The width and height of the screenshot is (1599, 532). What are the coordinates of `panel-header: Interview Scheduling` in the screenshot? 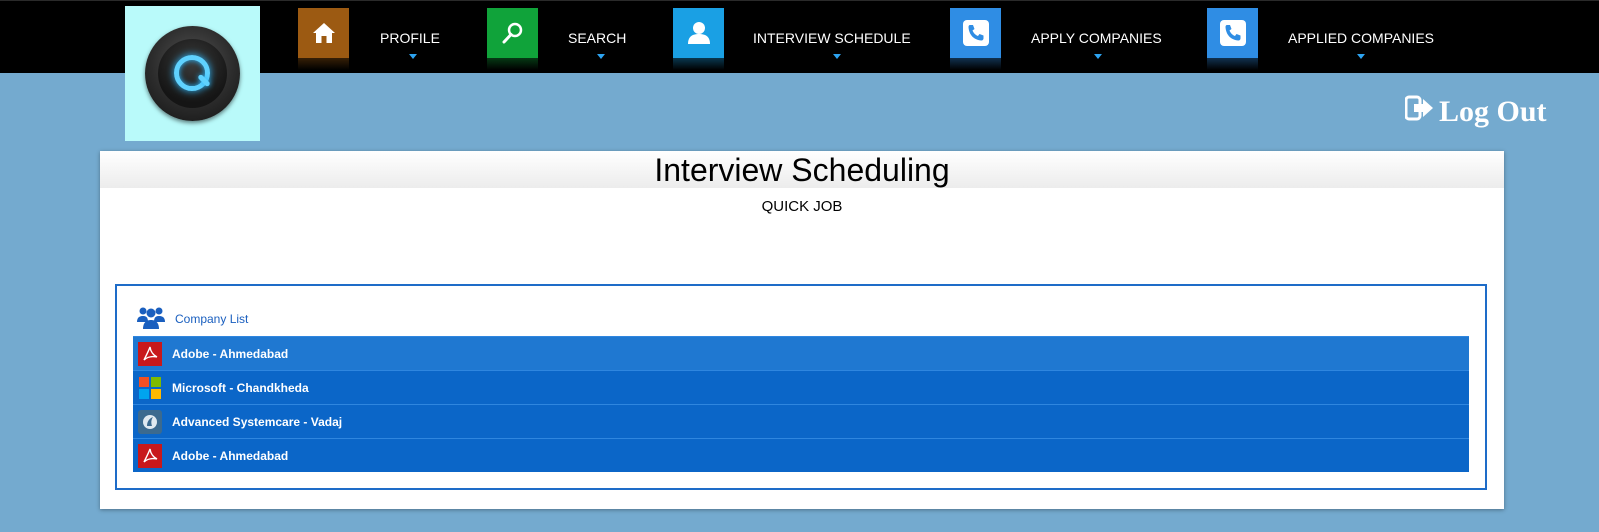 It's located at (802, 169).